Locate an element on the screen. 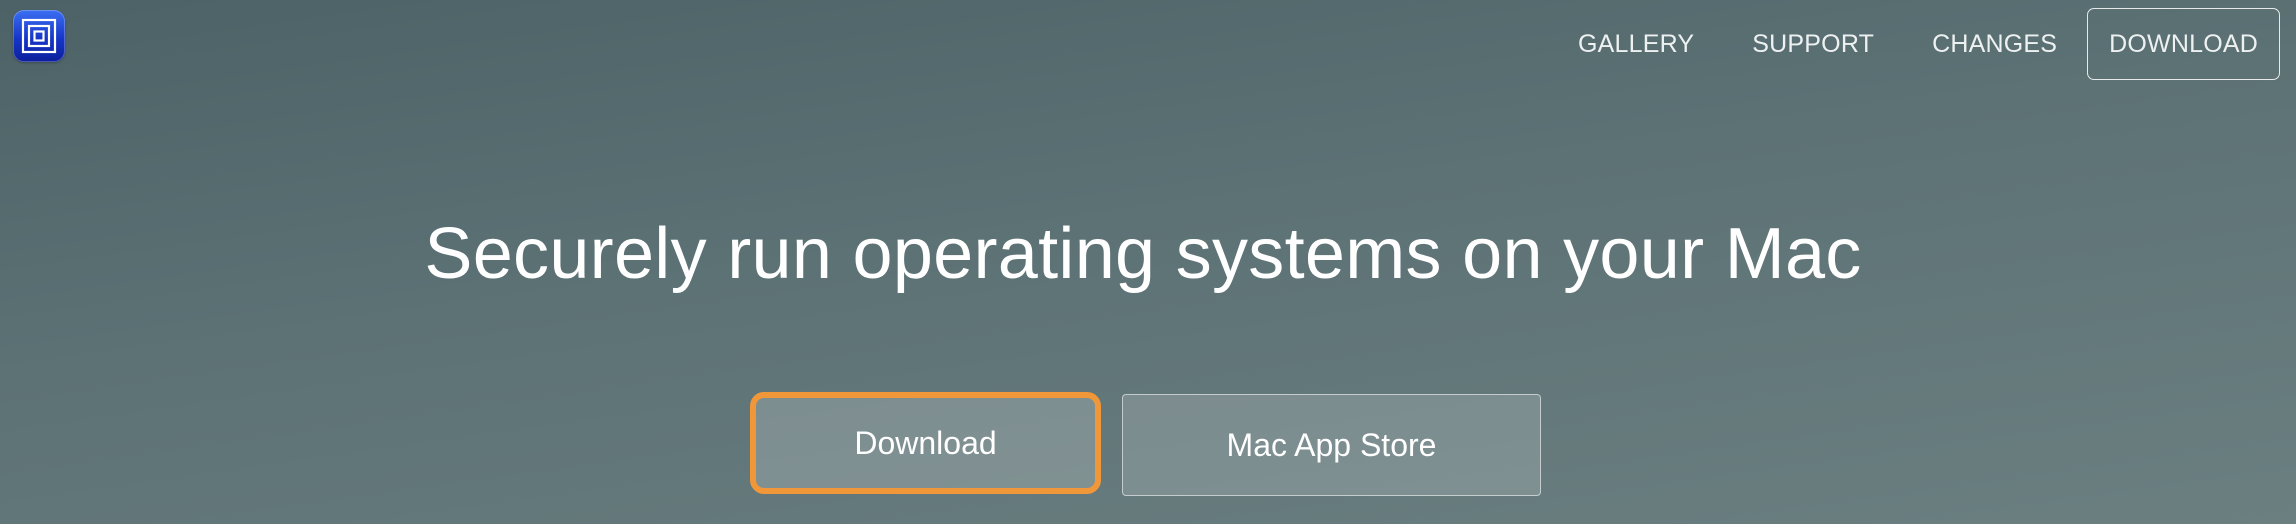 This screenshot has height=524, width=2296. nav-support-link: SUPPORT is located at coordinates (1813, 44).